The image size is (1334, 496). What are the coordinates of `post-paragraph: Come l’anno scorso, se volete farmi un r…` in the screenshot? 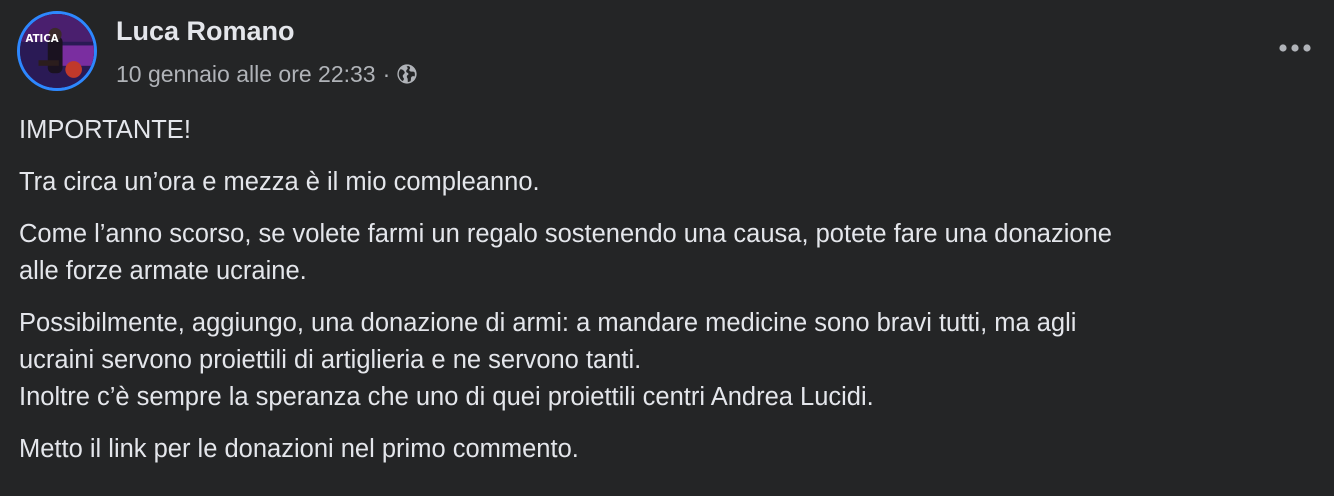 It's located at (676, 253).